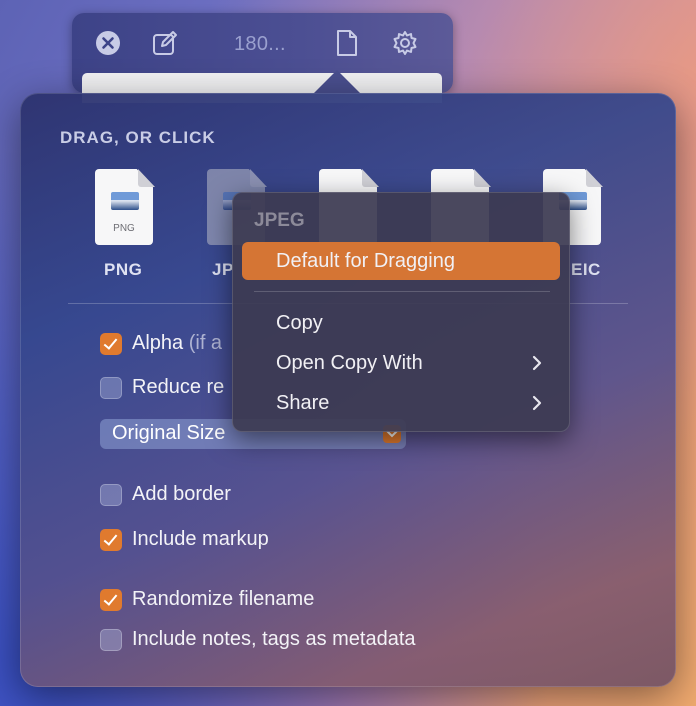  Describe the element at coordinates (181, 494) in the screenshot. I see `add-border-label: Add border` at that location.